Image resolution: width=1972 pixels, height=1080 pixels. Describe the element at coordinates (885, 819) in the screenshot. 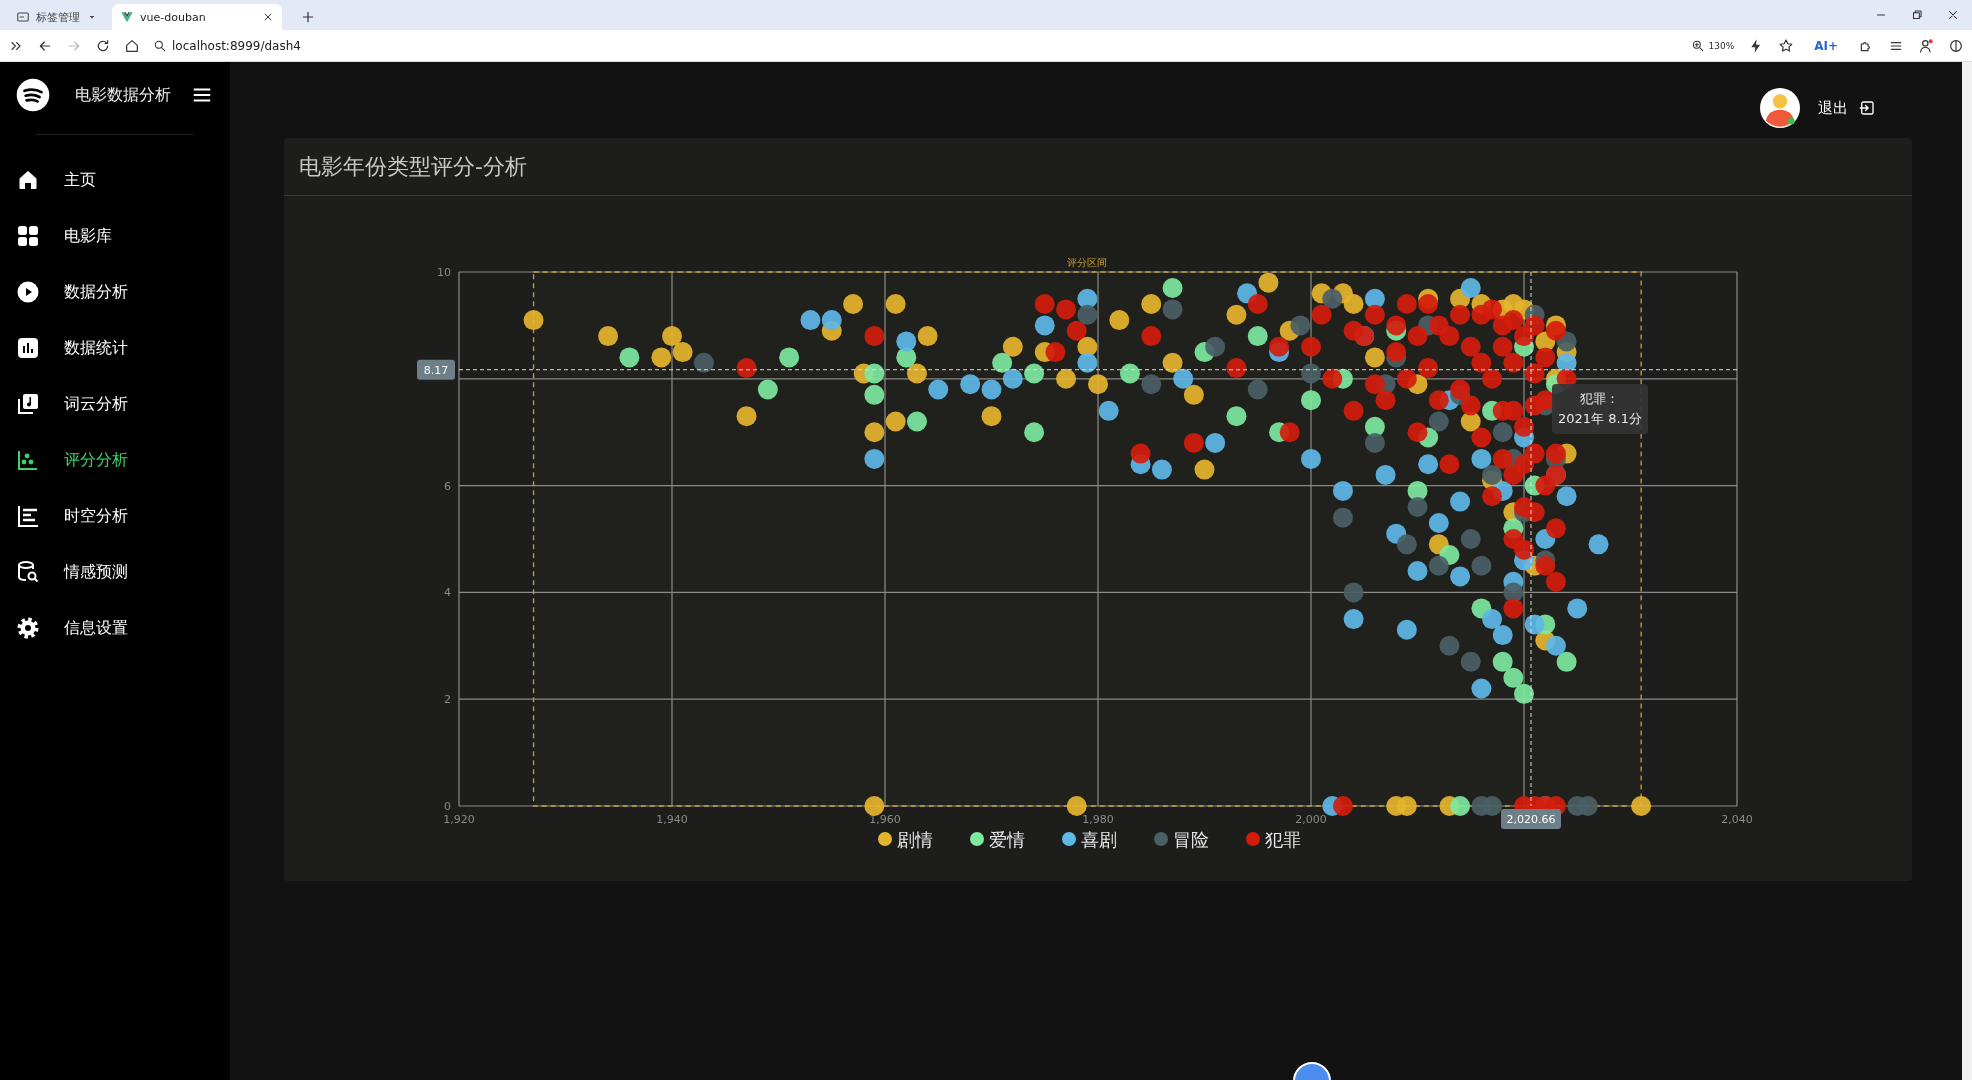

I see `axis-label: 1,960` at that location.